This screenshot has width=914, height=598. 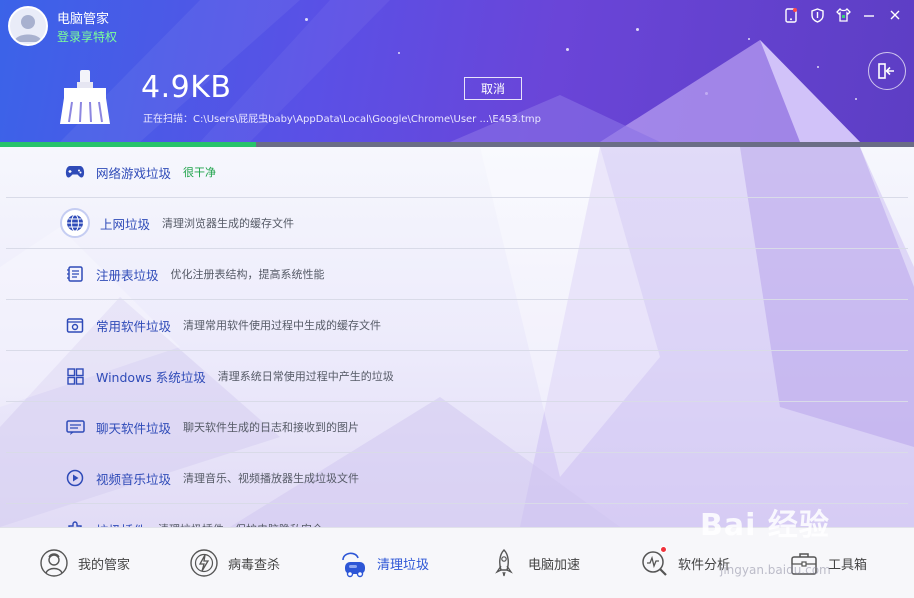 I want to click on cleanup-item-desc: 清理音乐、视频播放器生成垃圾文件, so click(x=271, y=478).